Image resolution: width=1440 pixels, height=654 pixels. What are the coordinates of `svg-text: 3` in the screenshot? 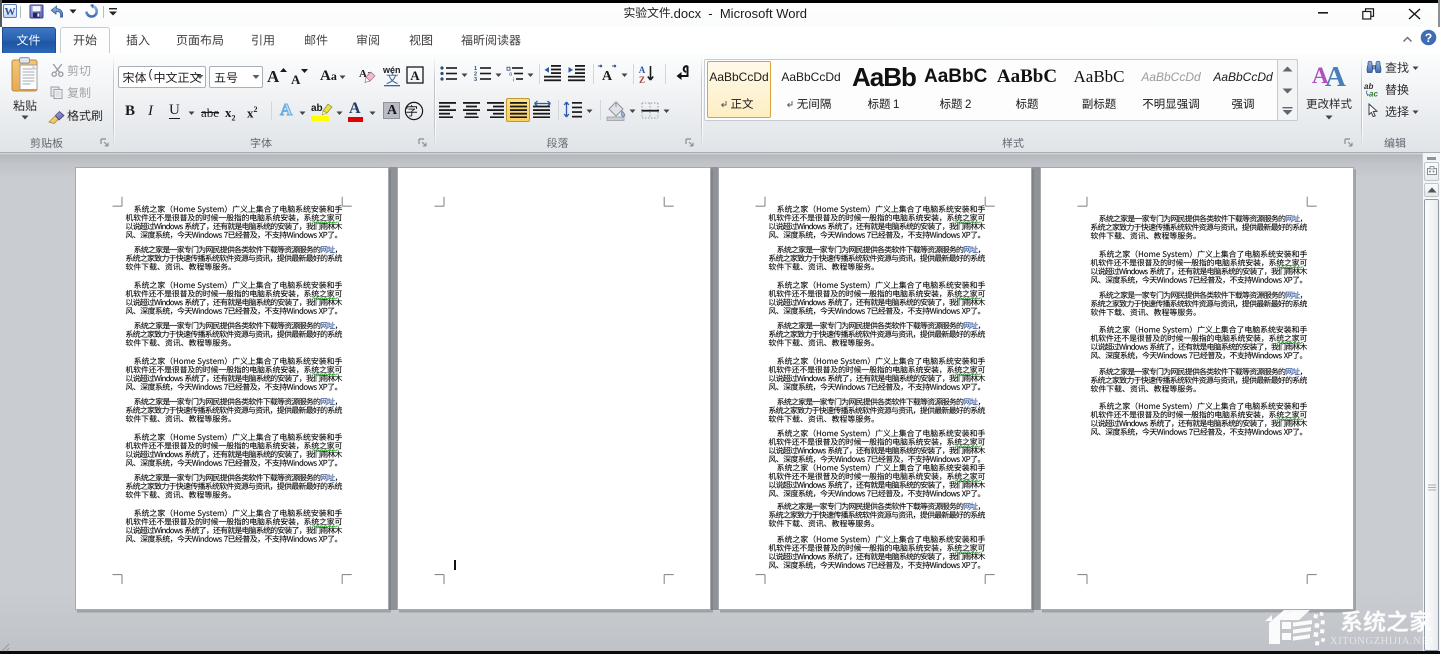 It's located at (475, 79).